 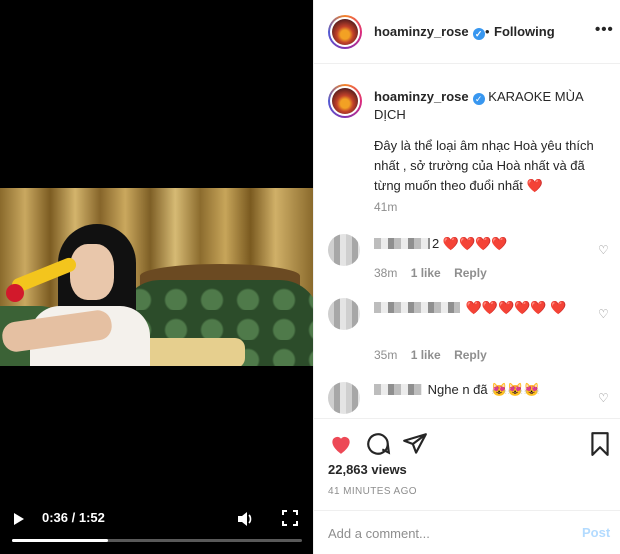 I want to click on view-count: 22,863 views, so click(x=367, y=469).